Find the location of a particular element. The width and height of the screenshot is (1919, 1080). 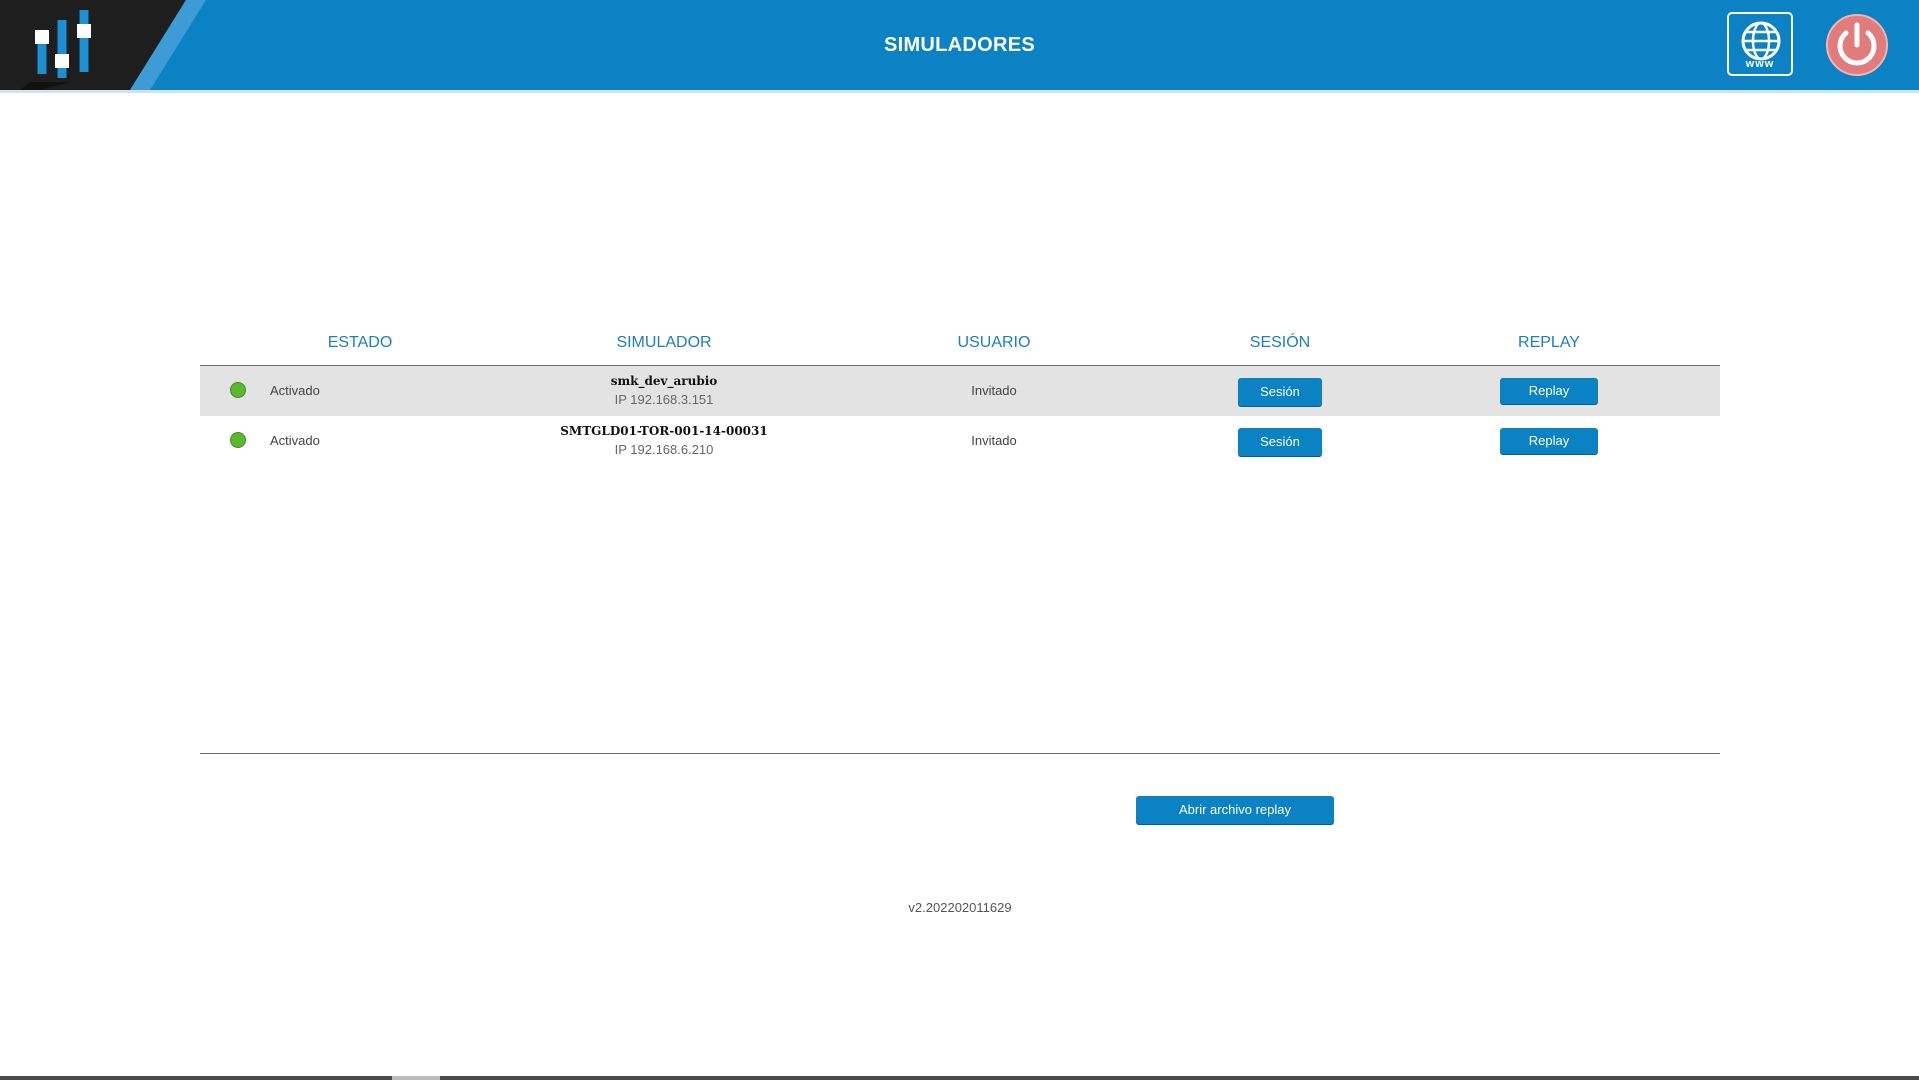

column-header-sesion: SESIÓN is located at coordinates (1280, 342).